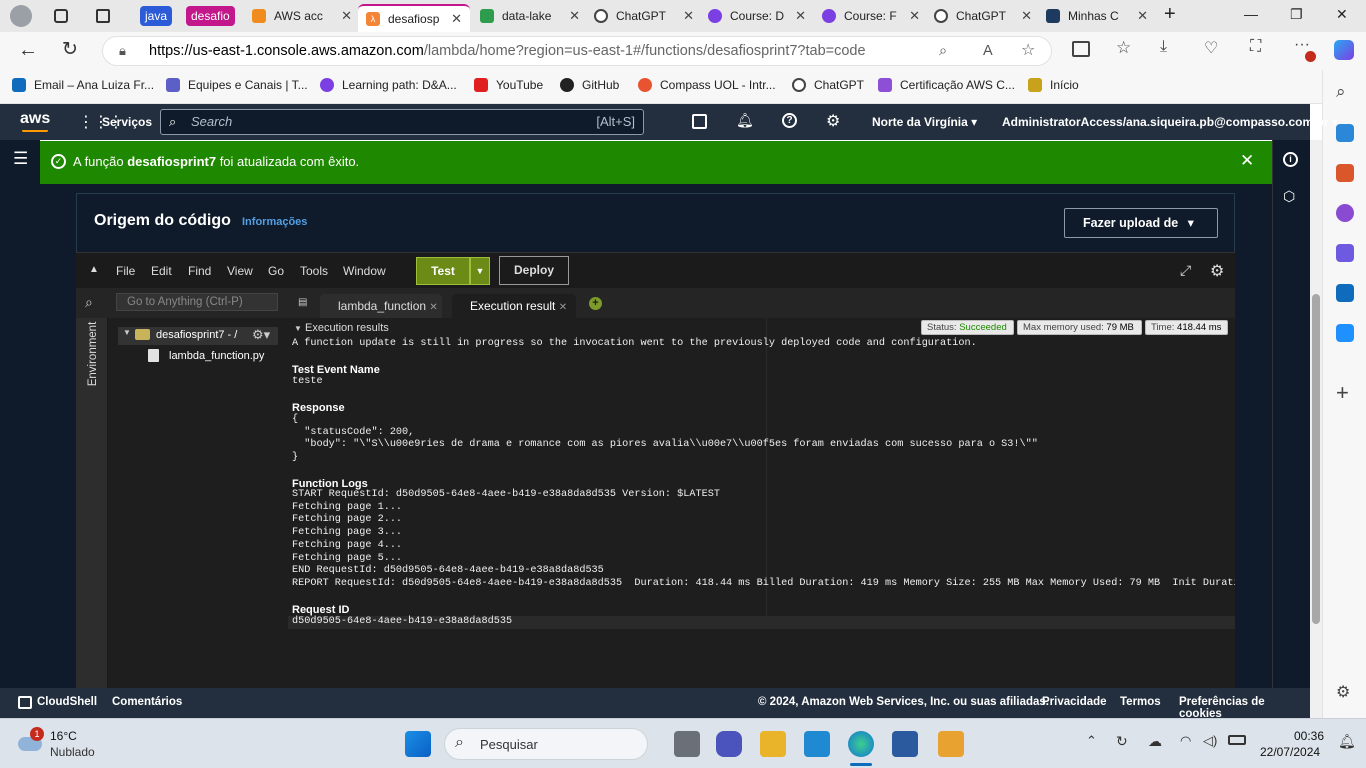  Describe the element at coordinates (1345, 333) in the screenshot. I see `send-icon` at that location.